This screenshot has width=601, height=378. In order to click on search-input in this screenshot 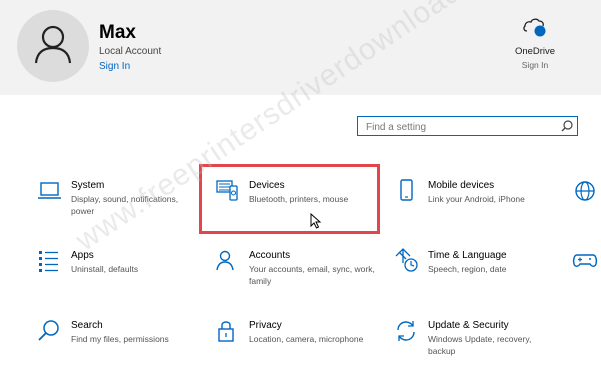, I will do `click(461, 127)`.